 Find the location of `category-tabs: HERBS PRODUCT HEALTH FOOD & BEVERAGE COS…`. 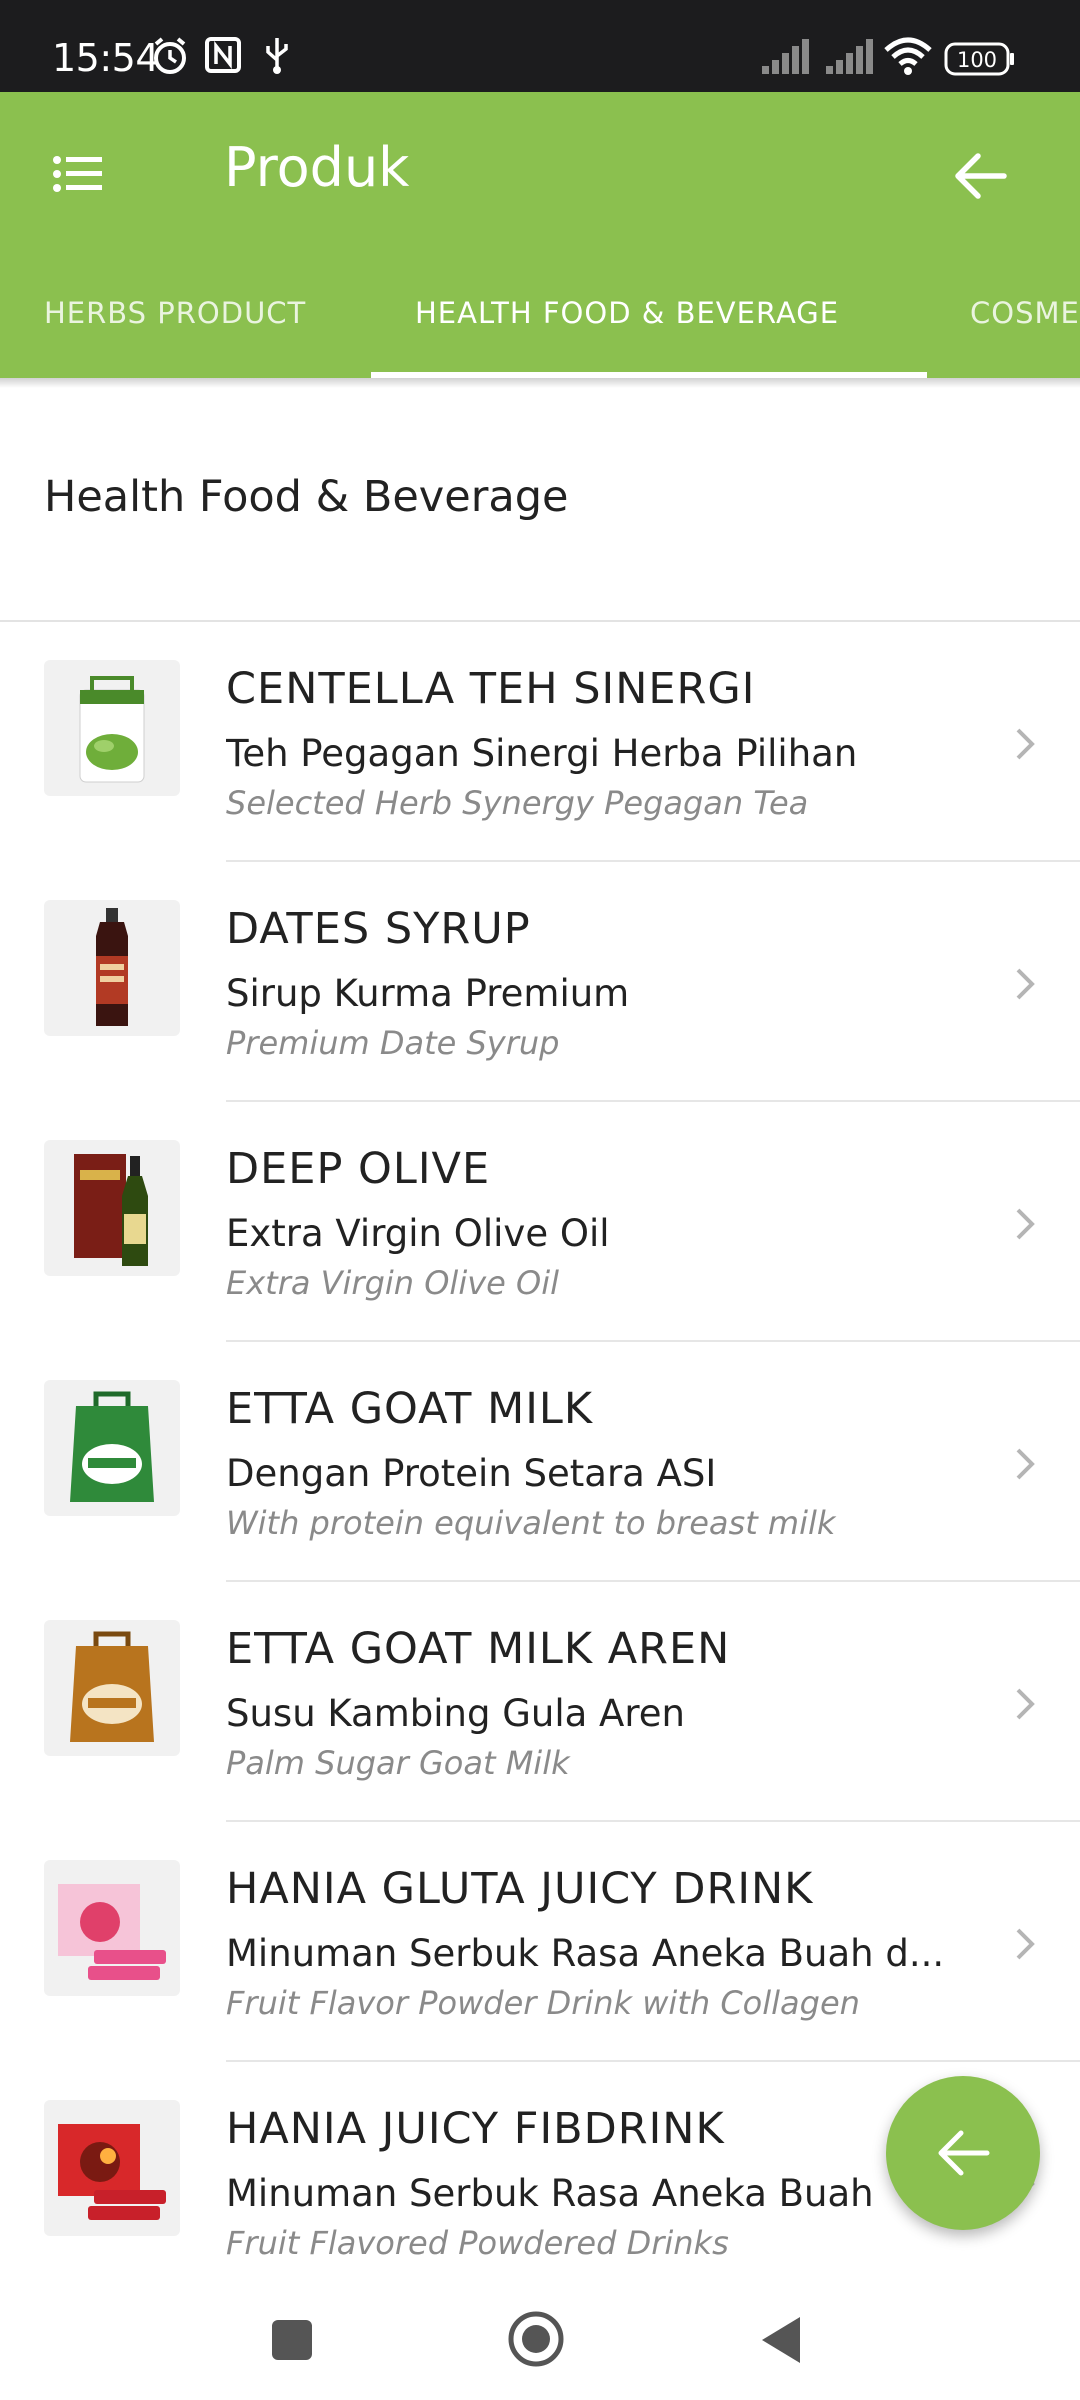

category-tabs: HERBS PRODUCT HEALTH FOOD & BEVERAGE COS… is located at coordinates (540, 324).